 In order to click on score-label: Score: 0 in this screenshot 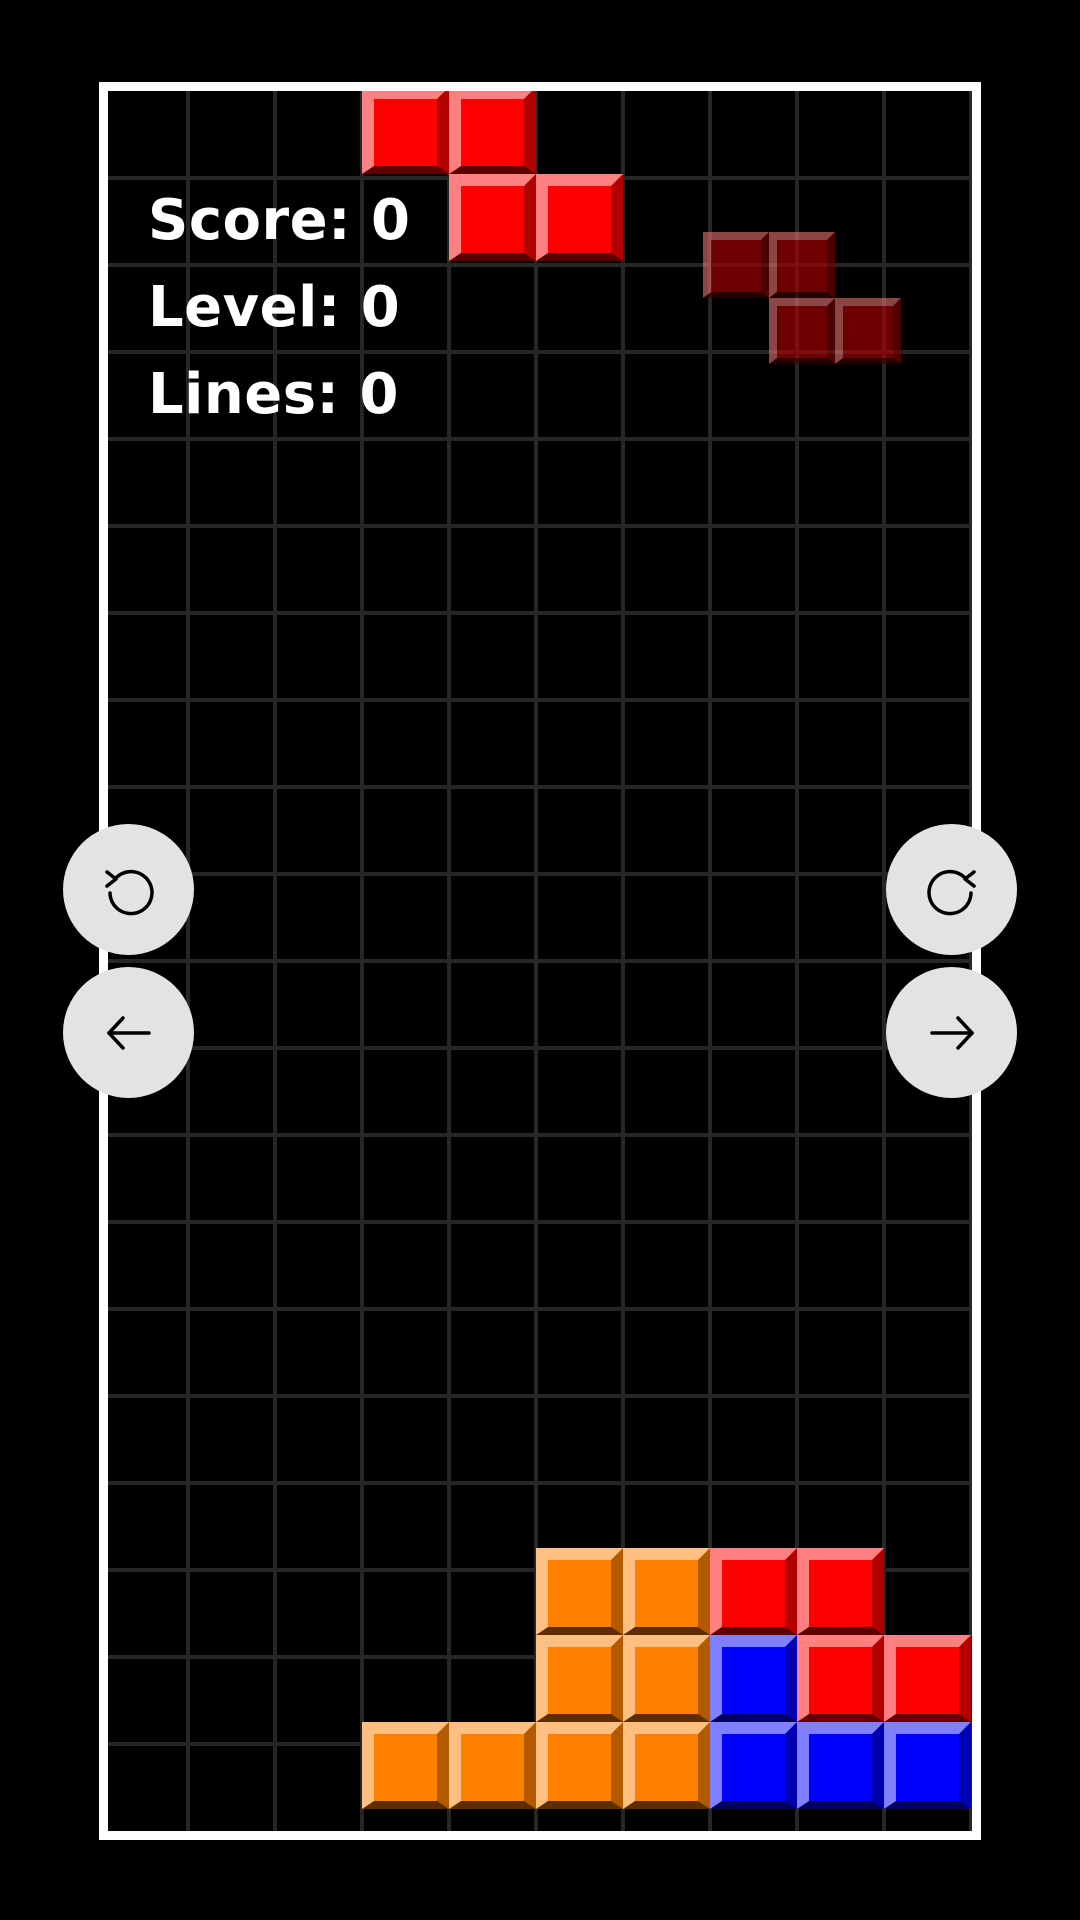, I will do `click(279, 220)`.